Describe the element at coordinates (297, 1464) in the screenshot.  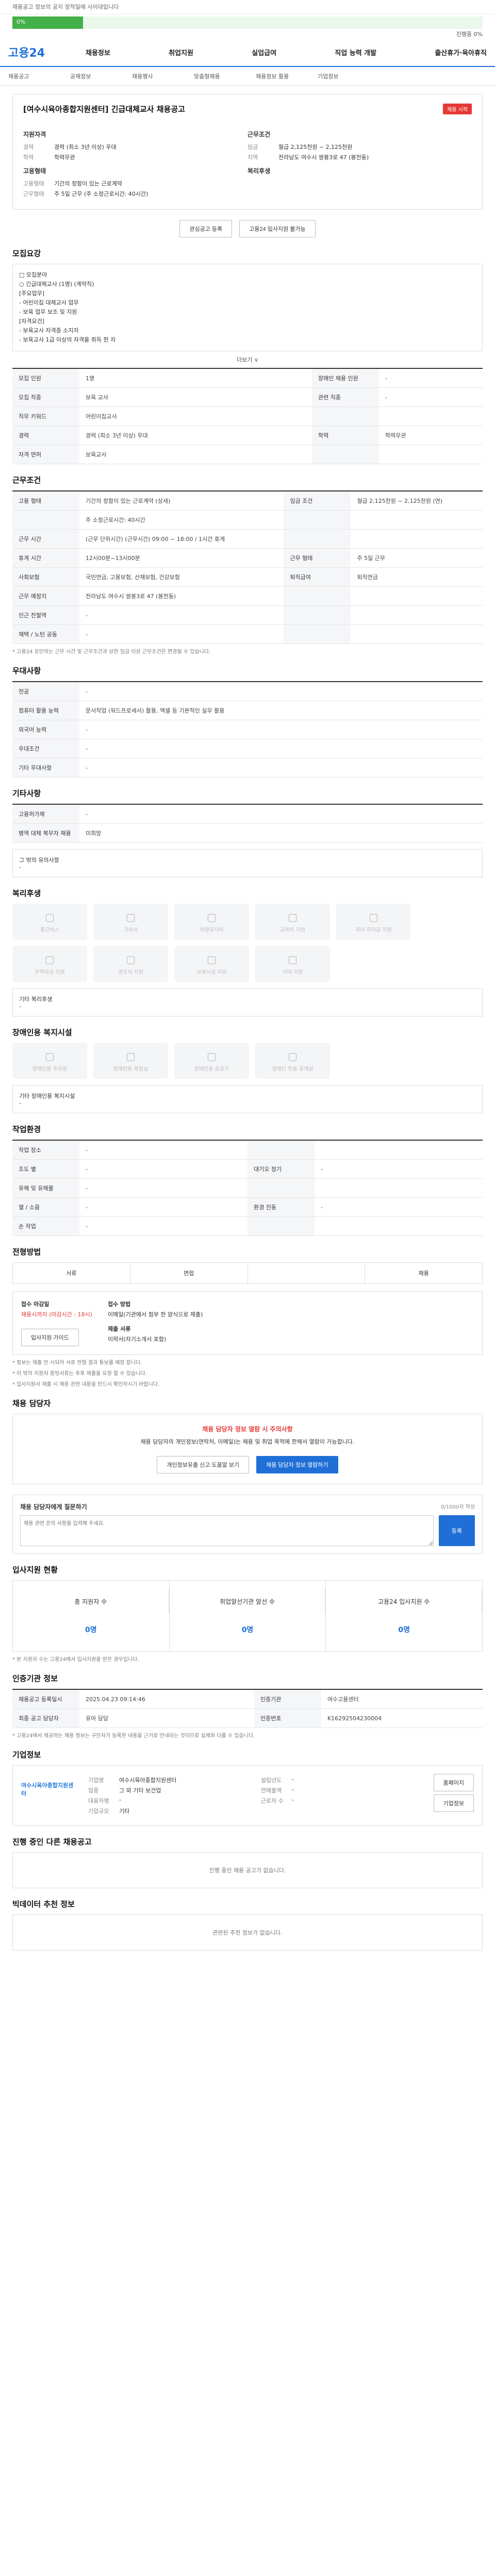
I see `view-manager-button: 채용 담당자 정보 열람하기` at that location.